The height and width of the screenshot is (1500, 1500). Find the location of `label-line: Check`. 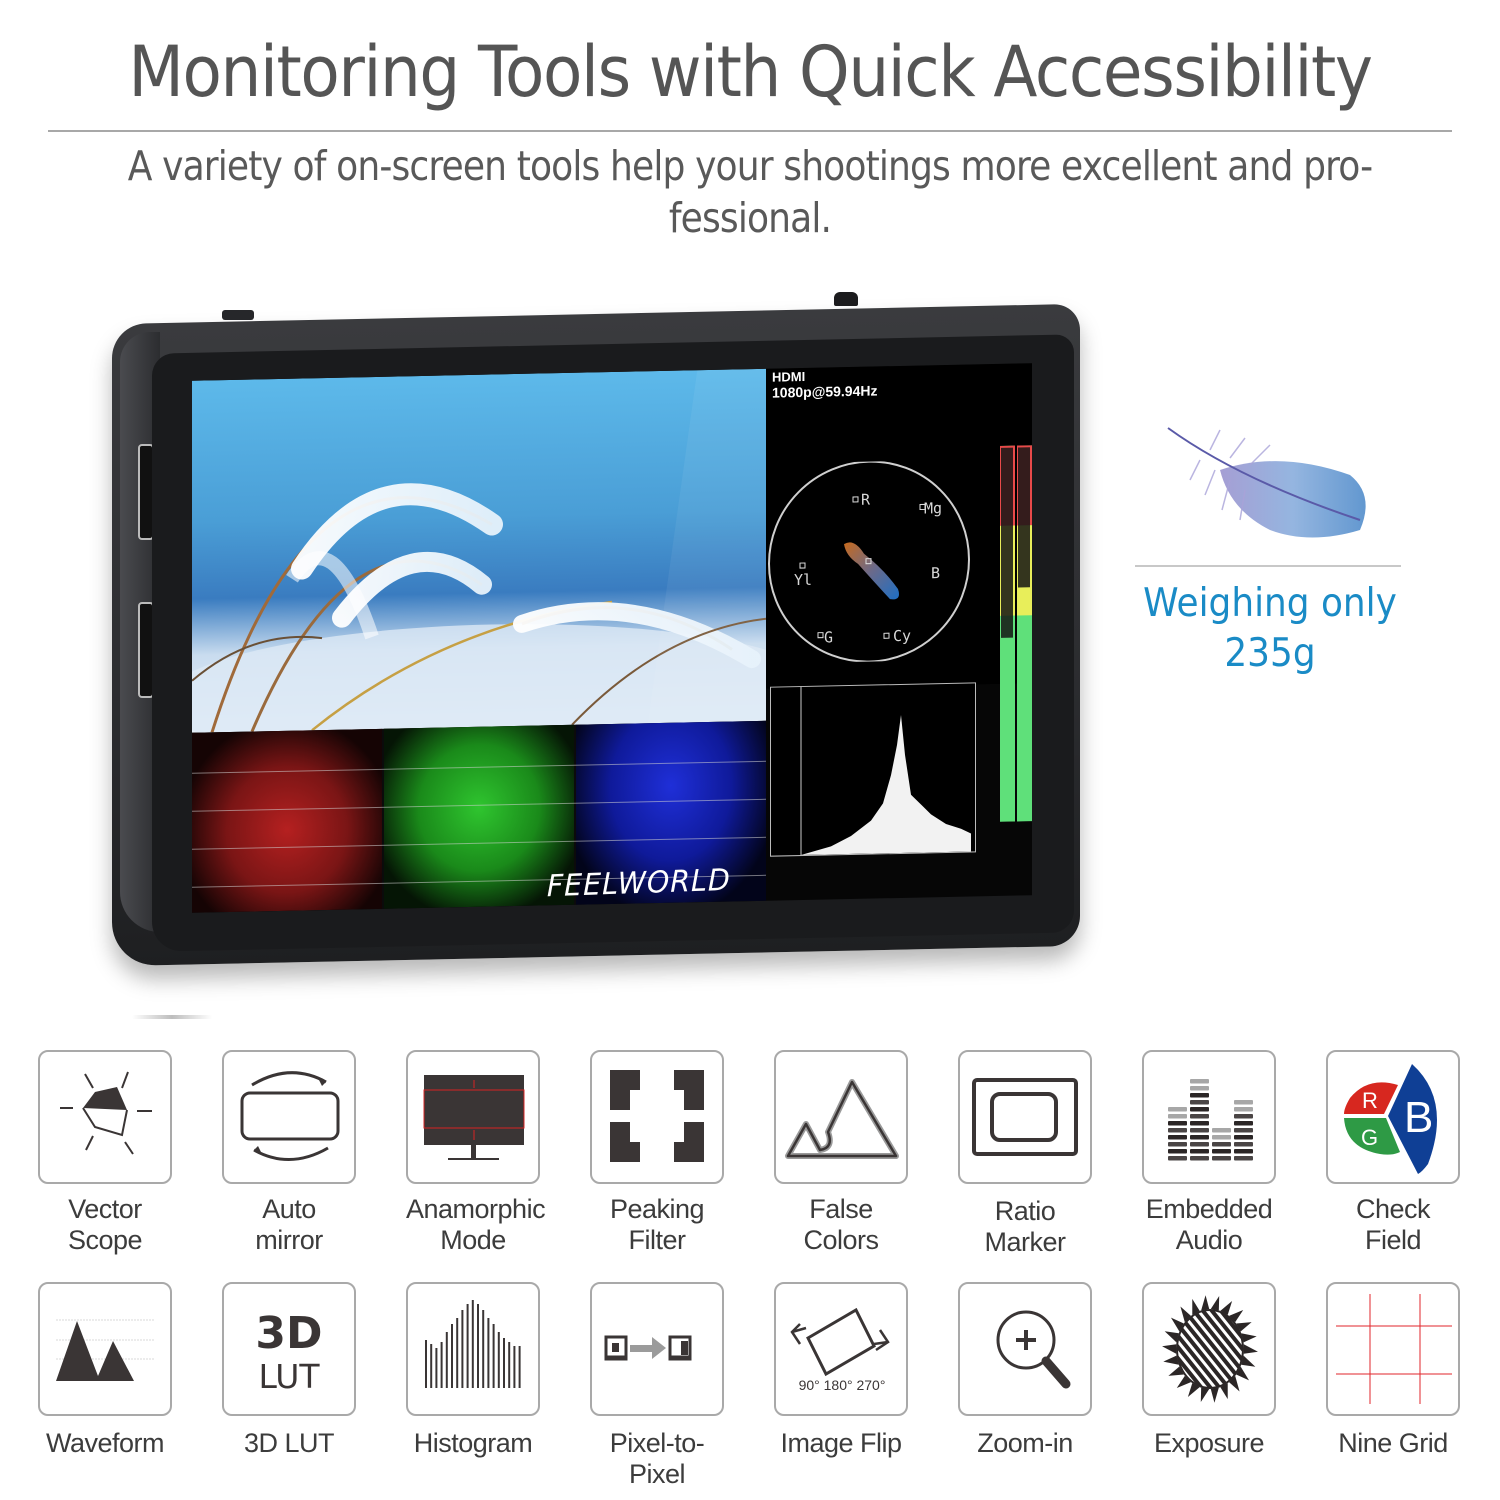

label-line: Check is located at coordinates (1393, 1209).